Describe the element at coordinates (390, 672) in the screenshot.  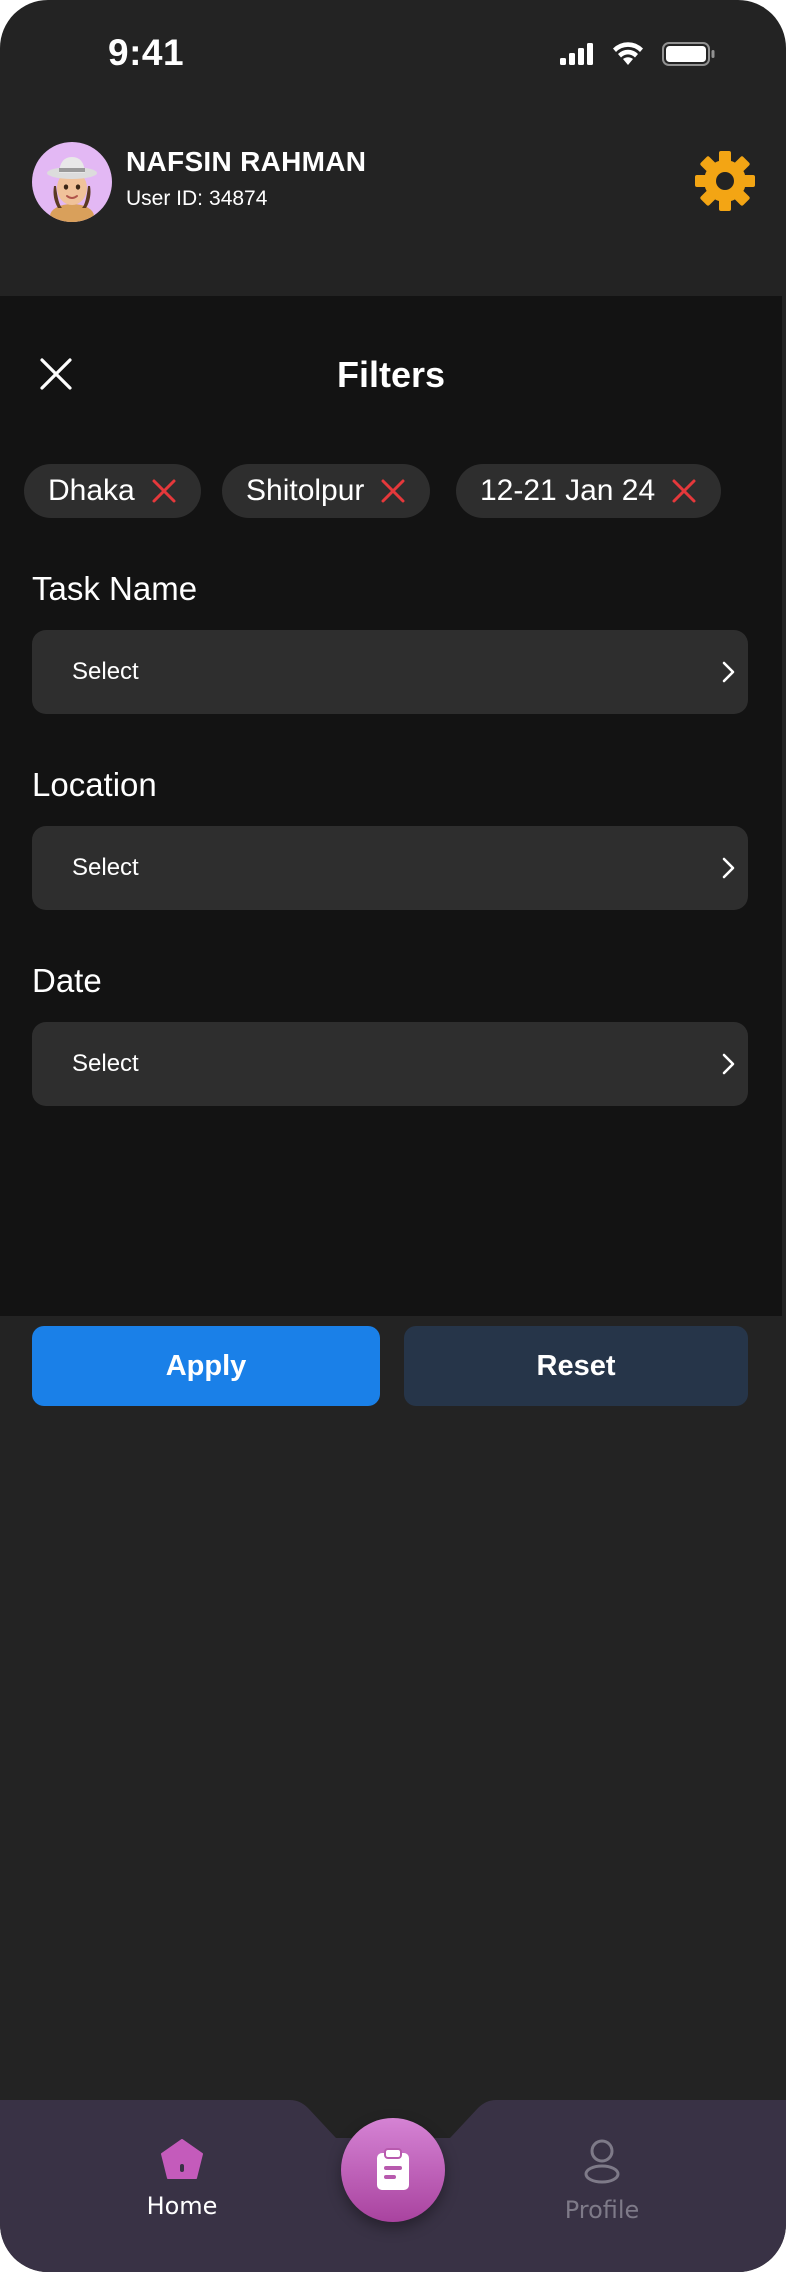
I see `task-name-select: Select` at that location.